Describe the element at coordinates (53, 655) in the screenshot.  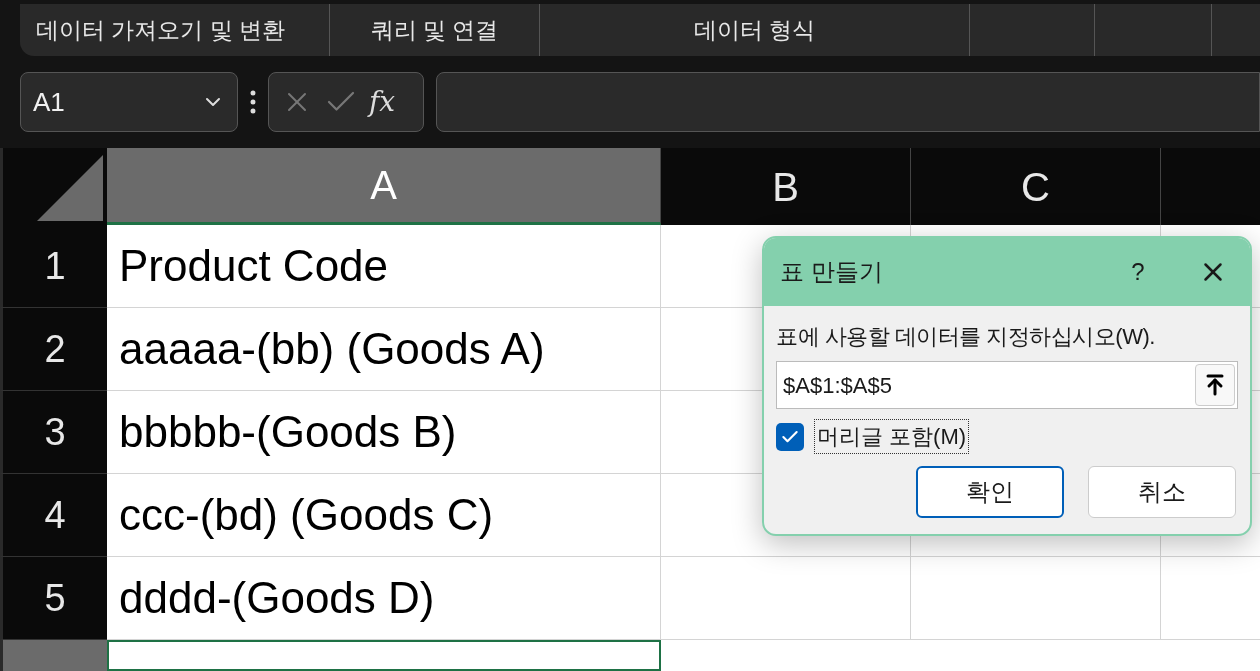
I see `row-header` at that location.